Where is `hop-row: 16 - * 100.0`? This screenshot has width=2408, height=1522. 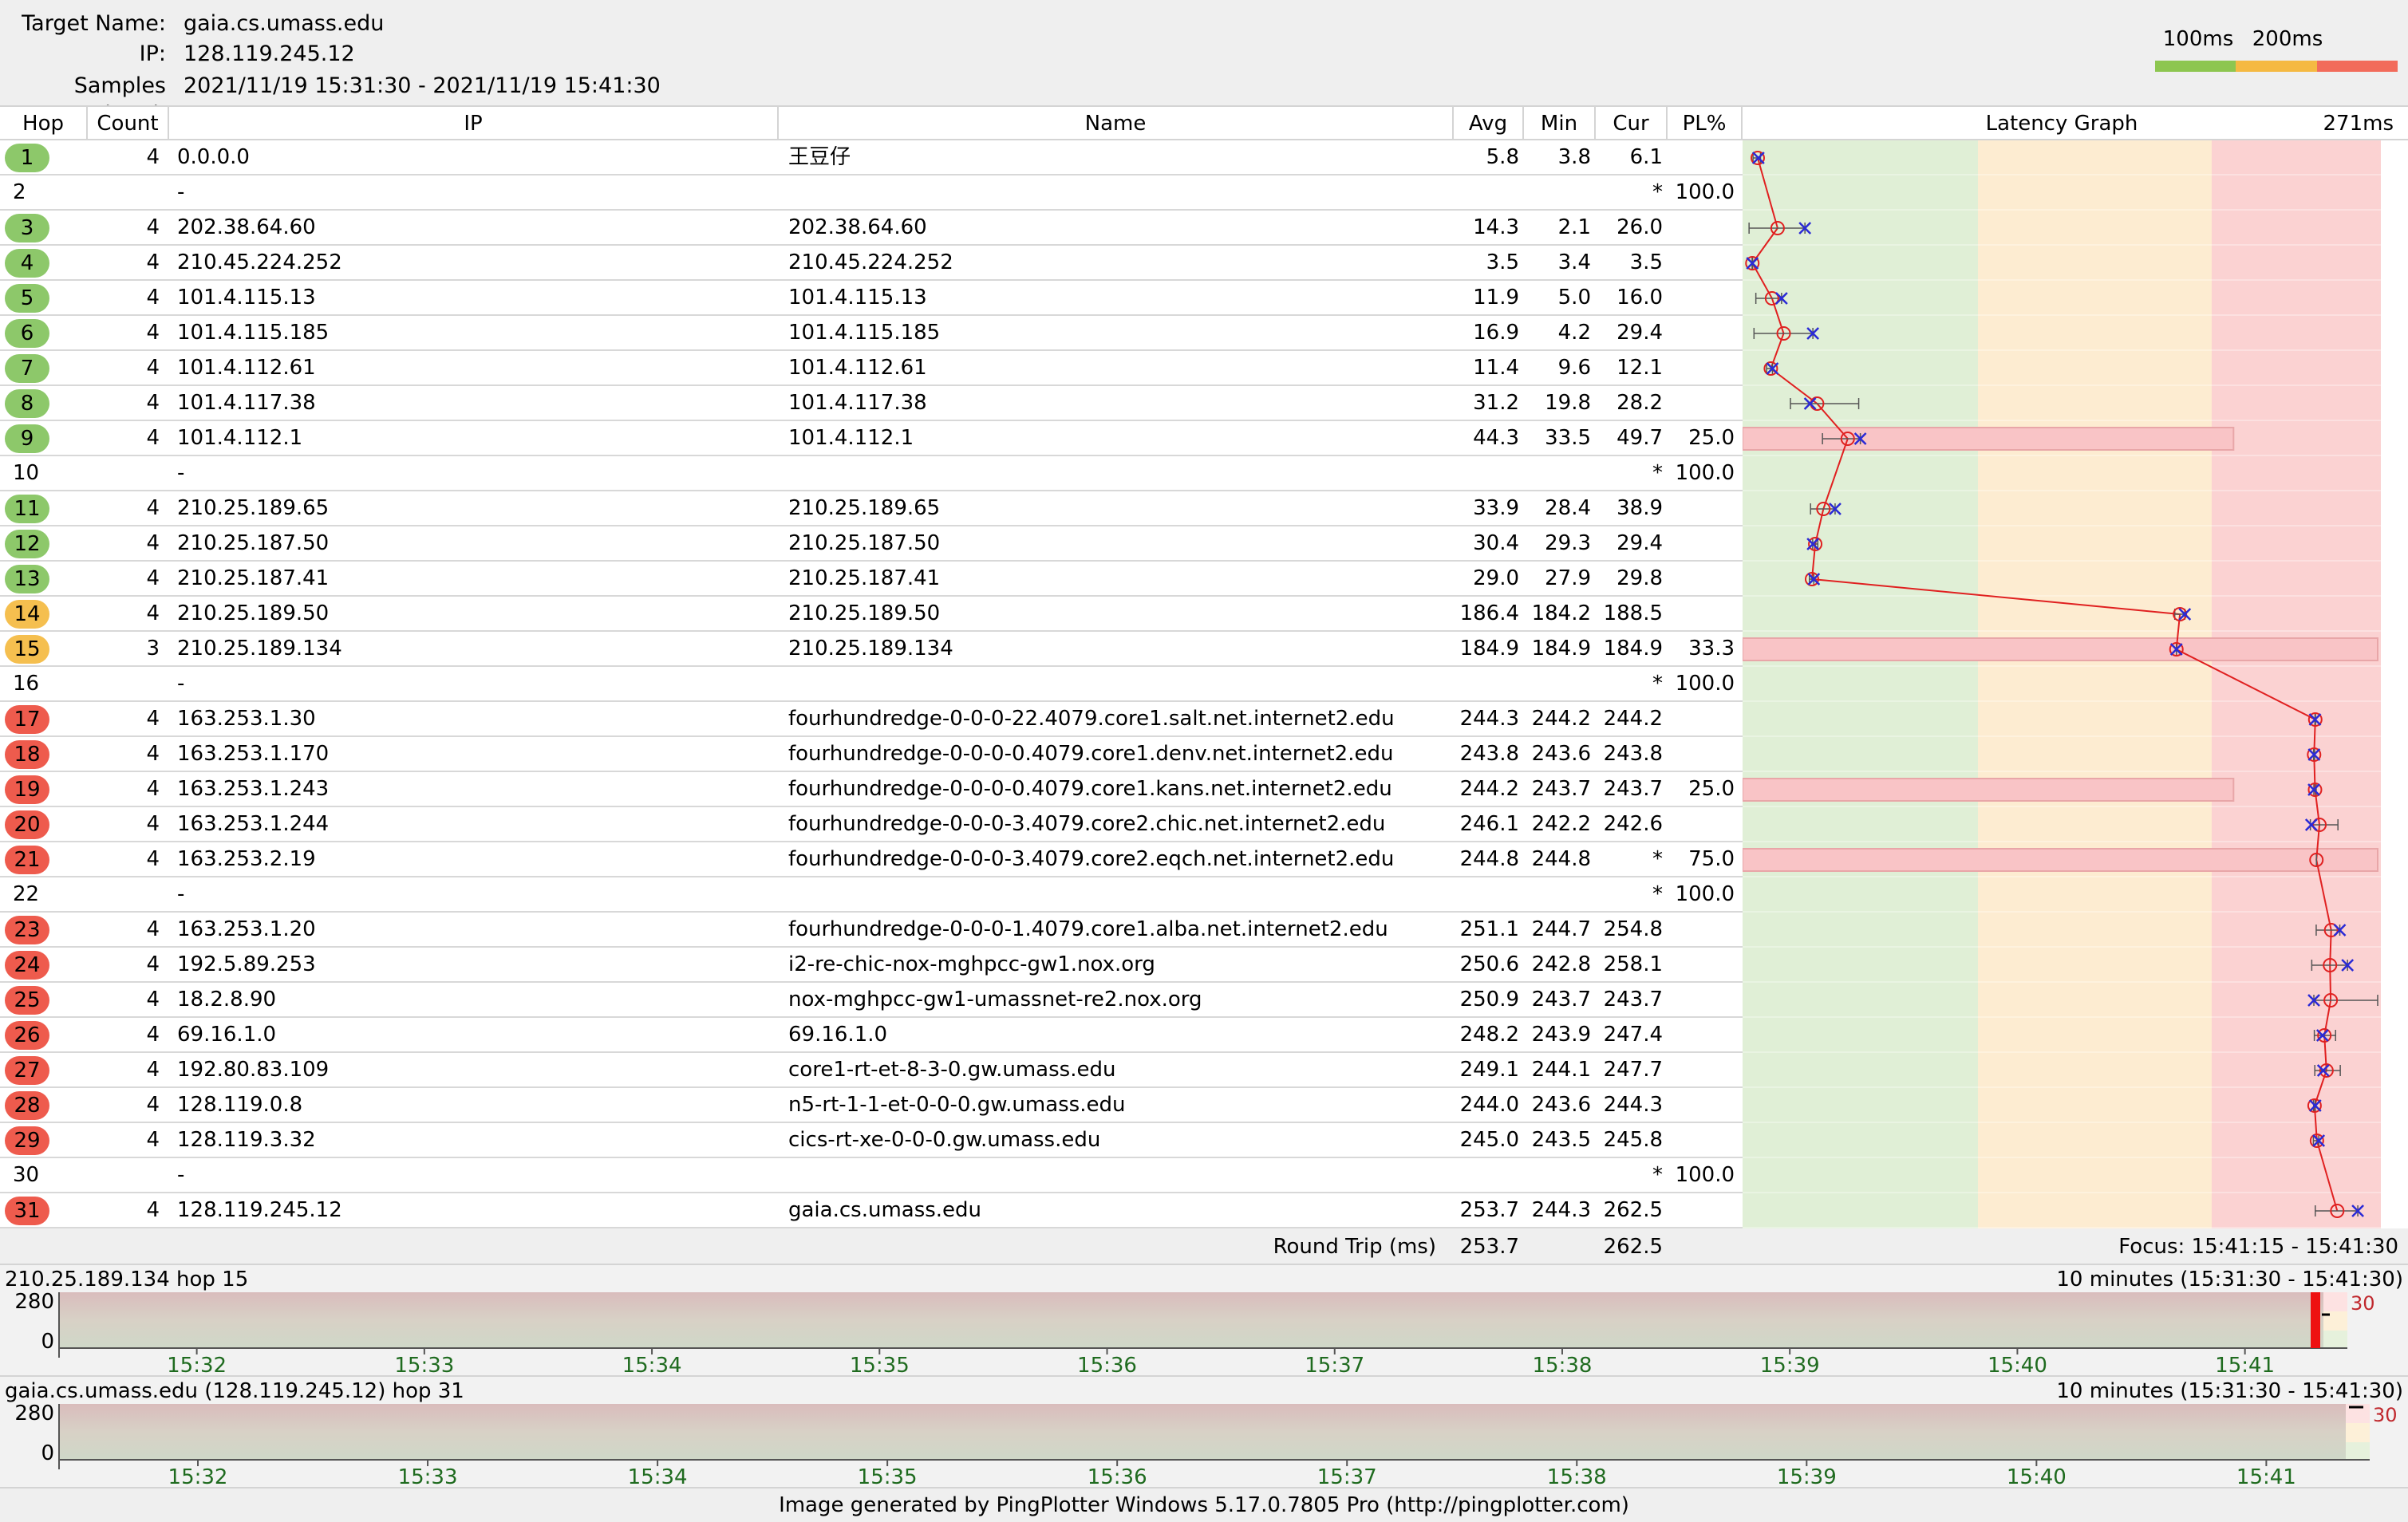 hop-row: 16 - * 100.0 is located at coordinates (871, 684).